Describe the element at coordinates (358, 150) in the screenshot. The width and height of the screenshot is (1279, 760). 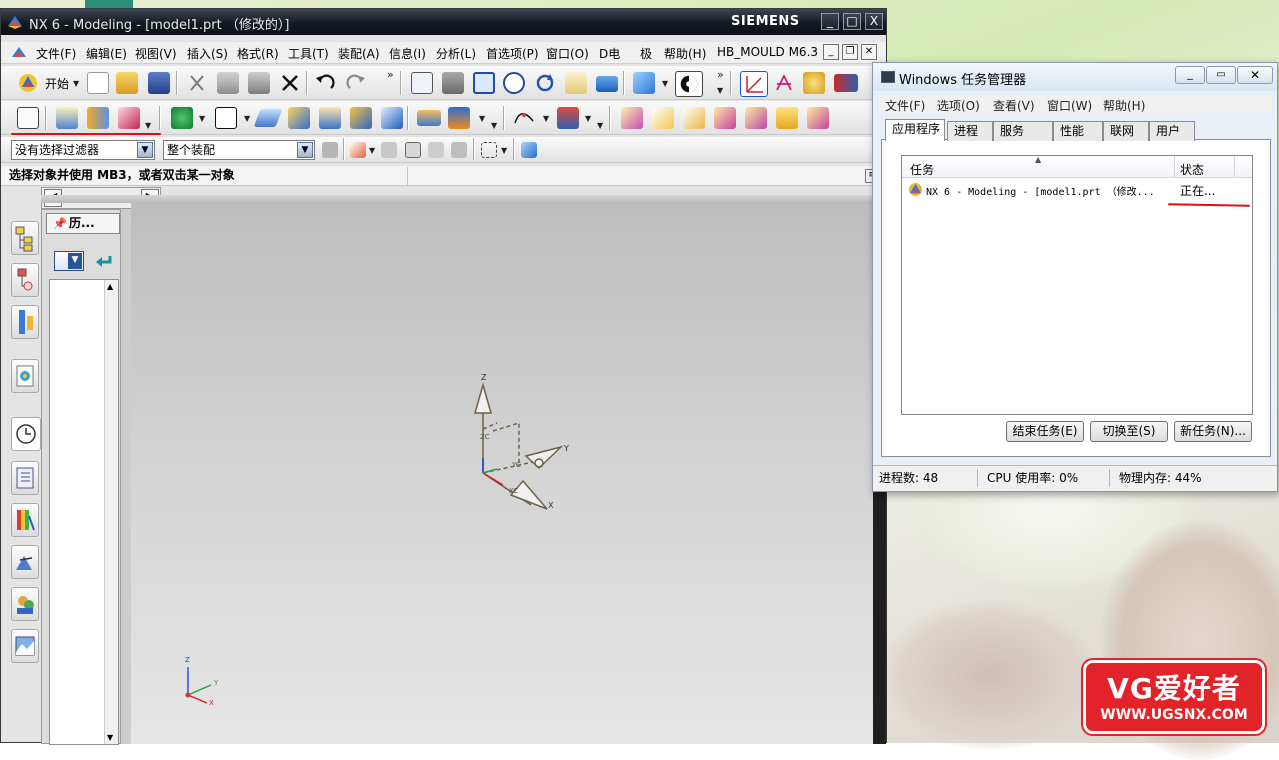
I see `snap-point-icon` at that location.